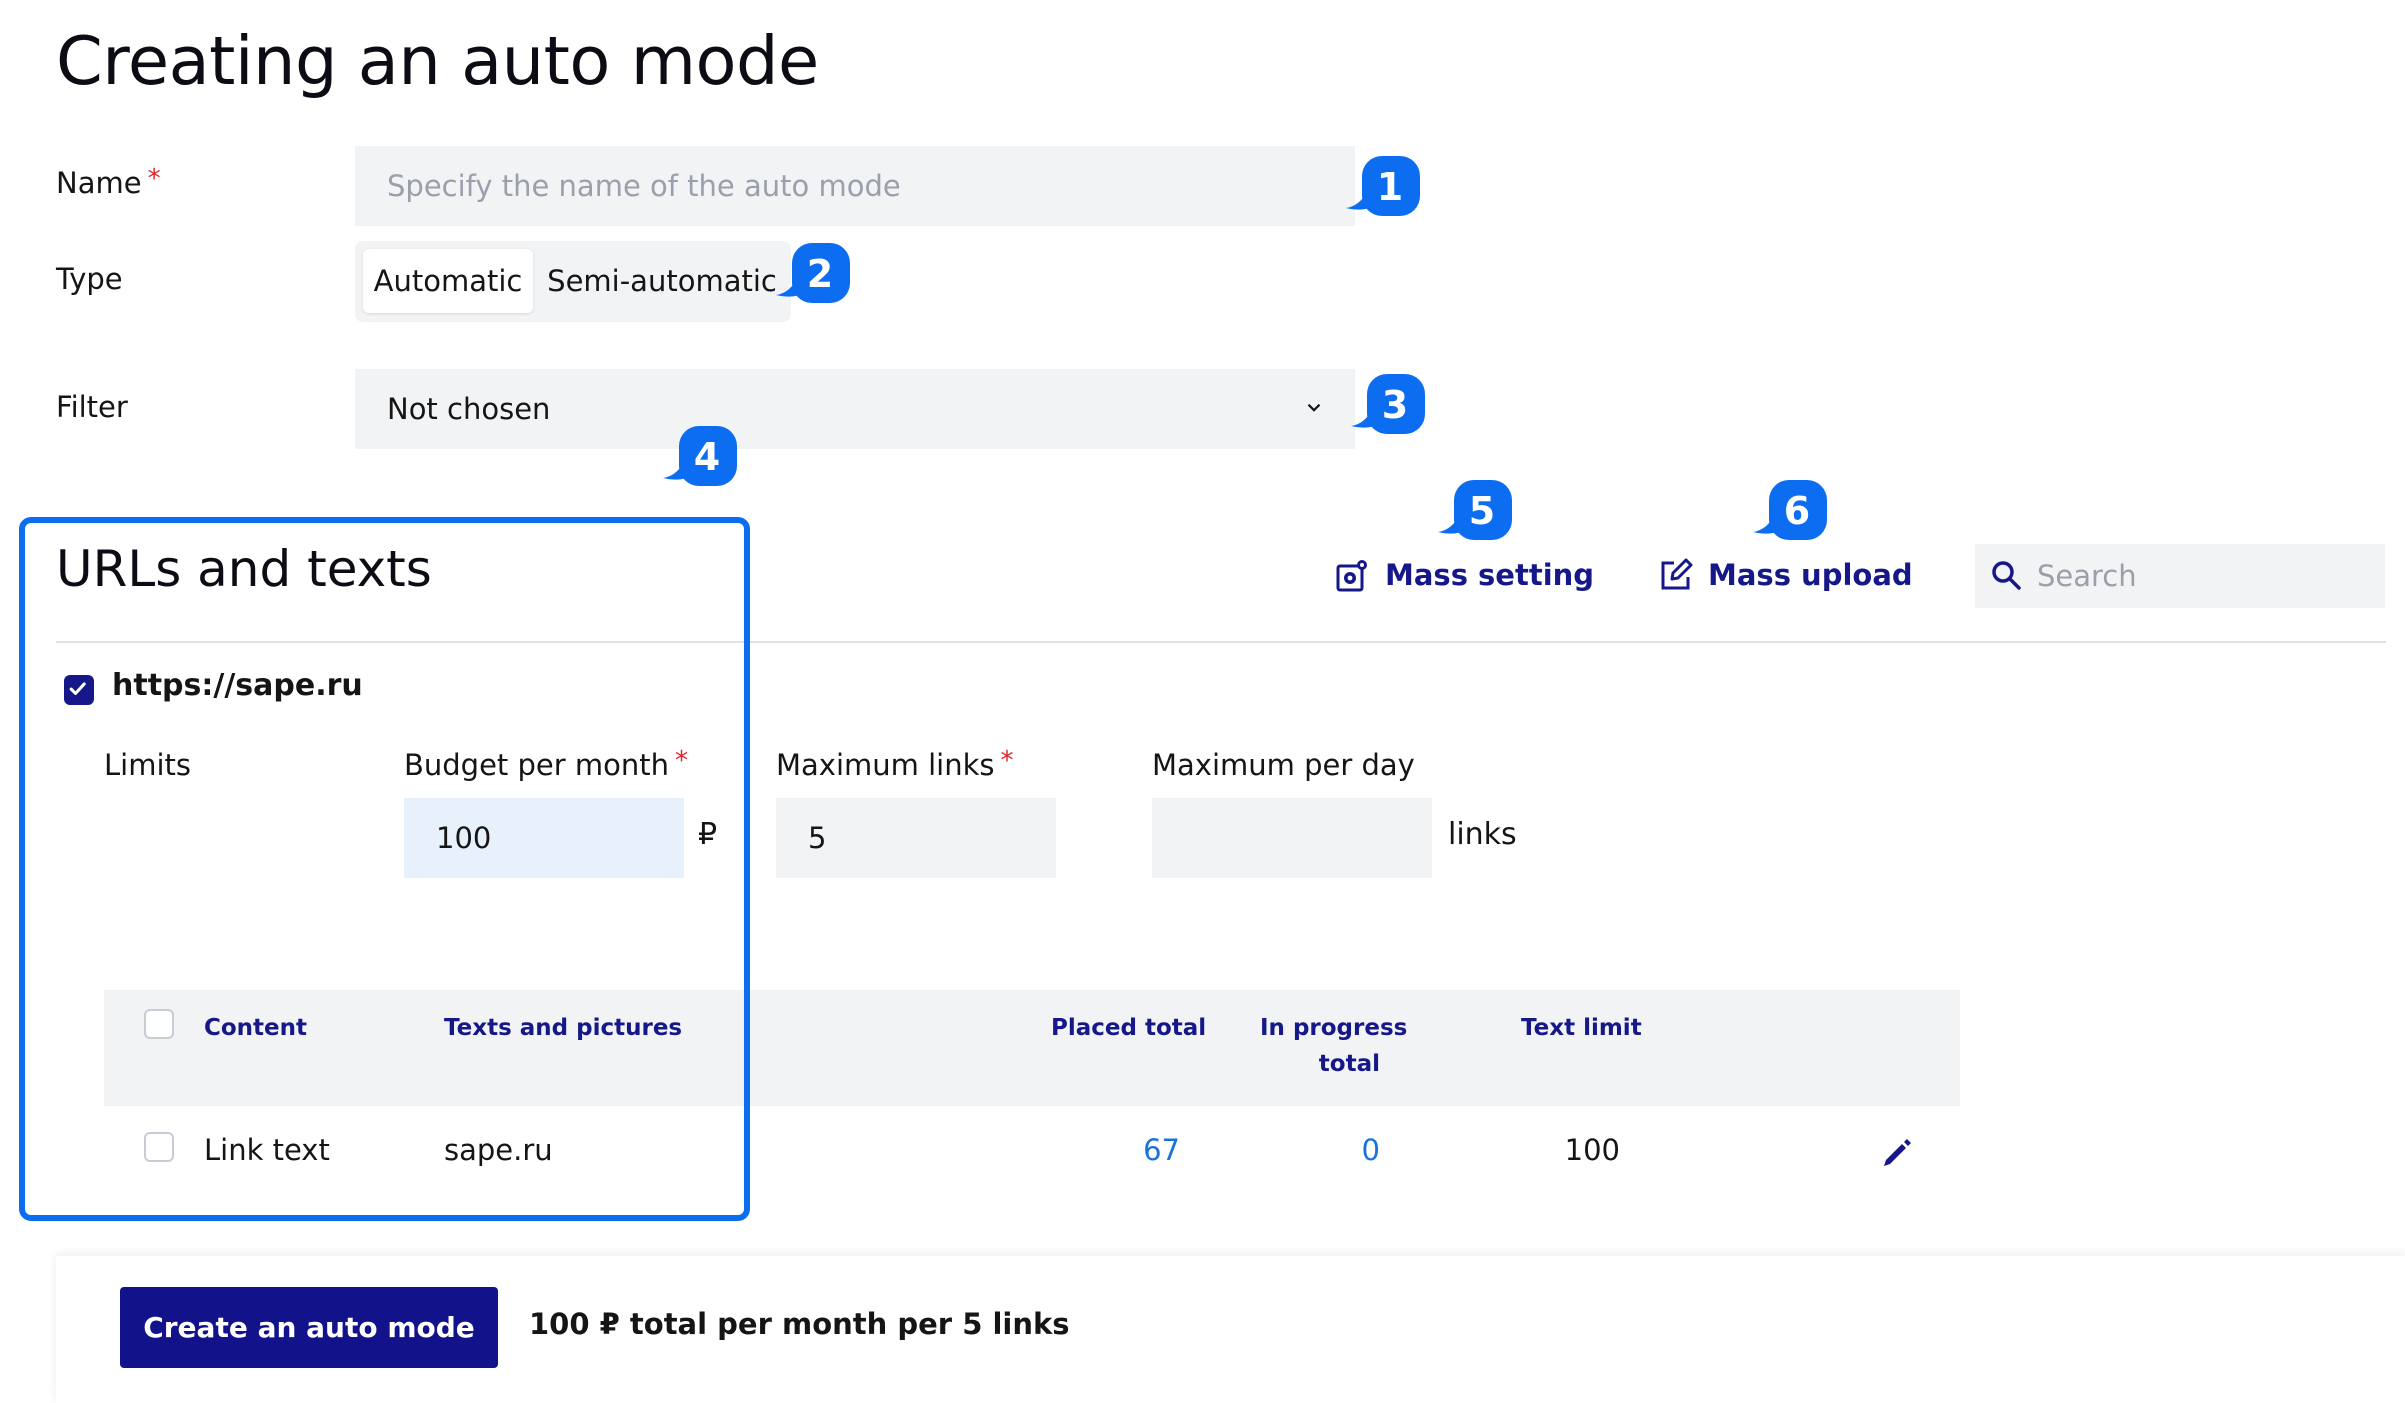 This screenshot has width=2405, height=1403. Describe the element at coordinates (255, 1028) in the screenshot. I see `column-header-content: Content` at that location.